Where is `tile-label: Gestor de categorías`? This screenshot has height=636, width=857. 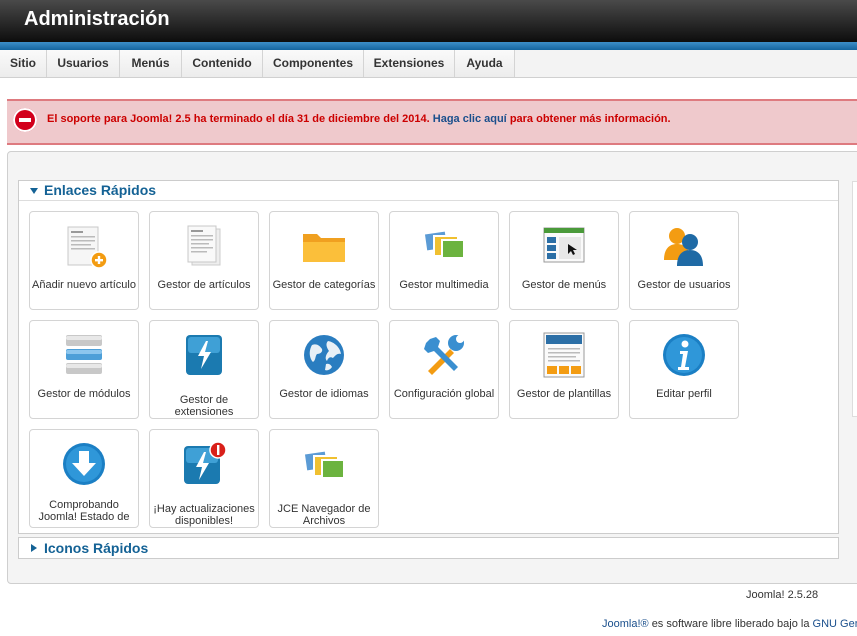
tile-label: Gestor de categorías is located at coordinates (324, 285).